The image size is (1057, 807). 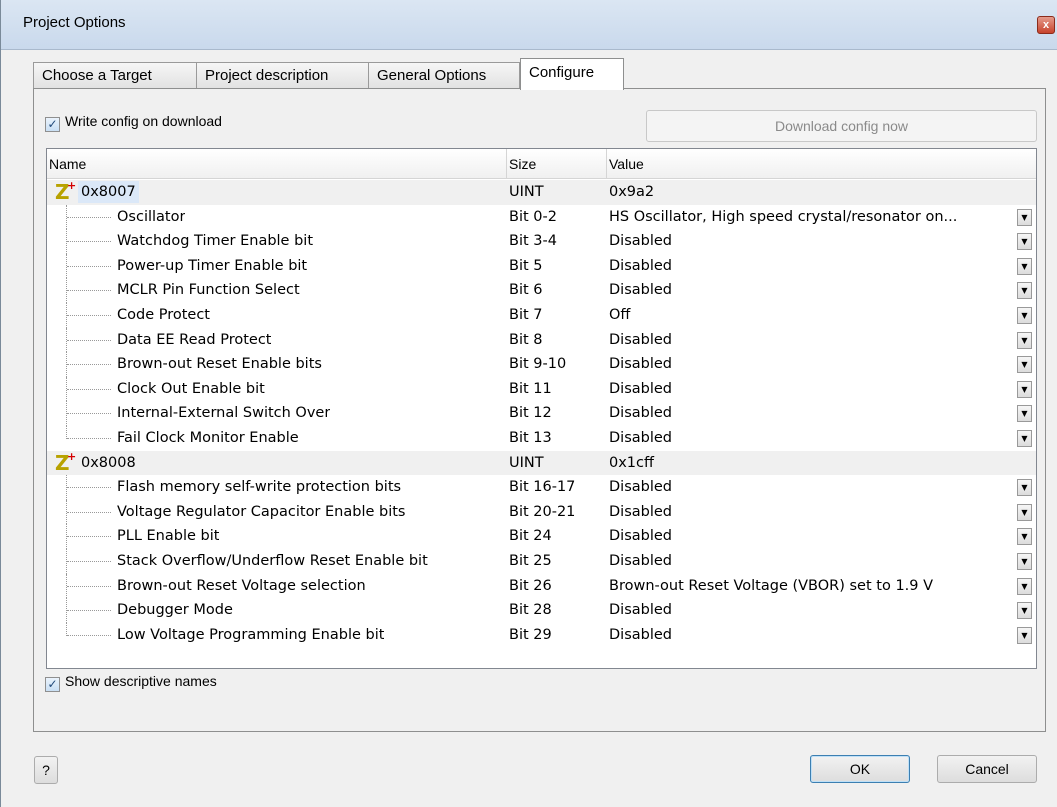 What do you see at coordinates (530, 536) in the screenshot?
I see `setting-size: Bit 24` at bounding box center [530, 536].